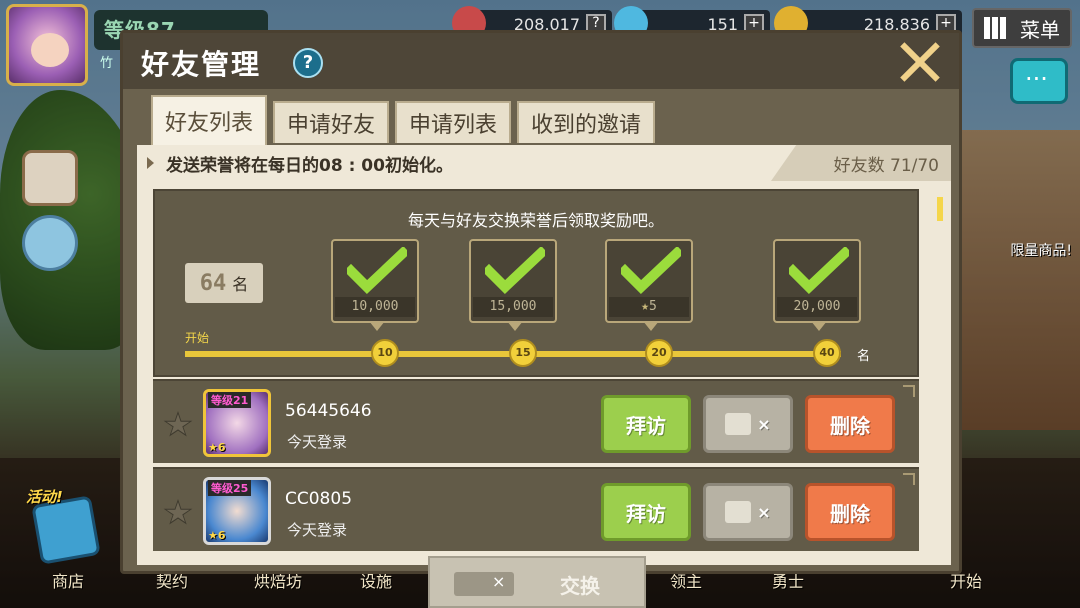 This screenshot has width=1080, height=608. What do you see at coordinates (499, 581) in the screenshot?
I see `exchange-x: ×` at bounding box center [499, 581].